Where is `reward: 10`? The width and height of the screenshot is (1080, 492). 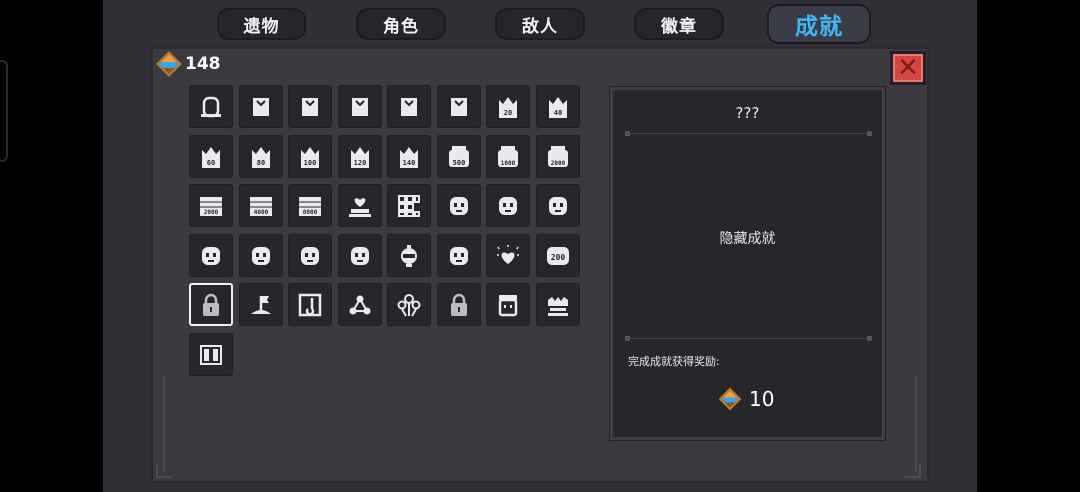 reward: 10 is located at coordinates (746, 399).